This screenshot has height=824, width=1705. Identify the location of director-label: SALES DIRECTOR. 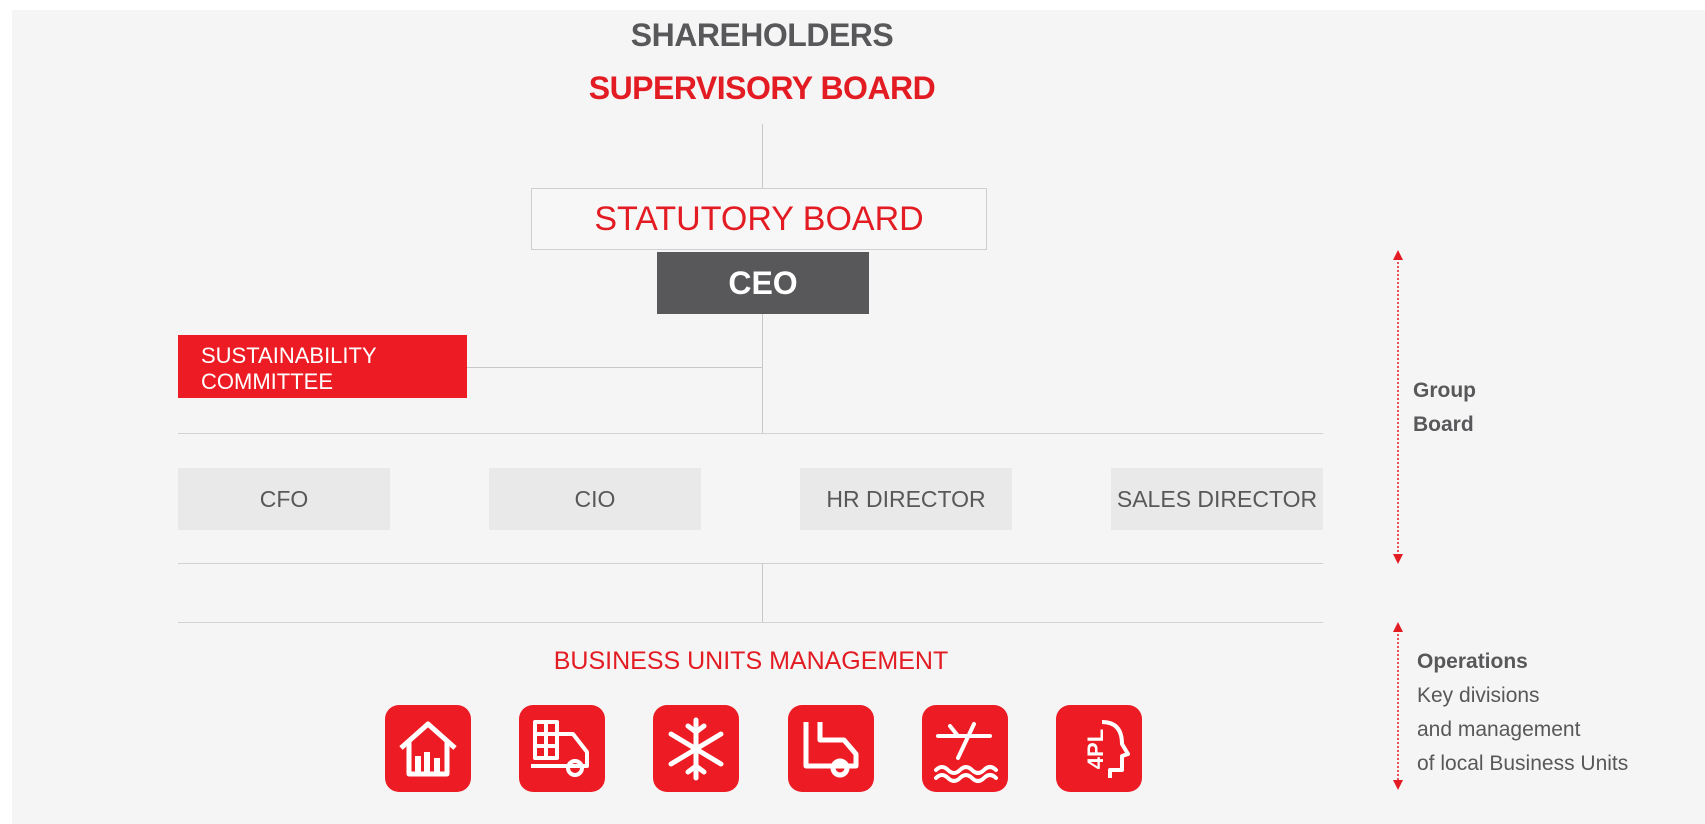
(1217, 498).